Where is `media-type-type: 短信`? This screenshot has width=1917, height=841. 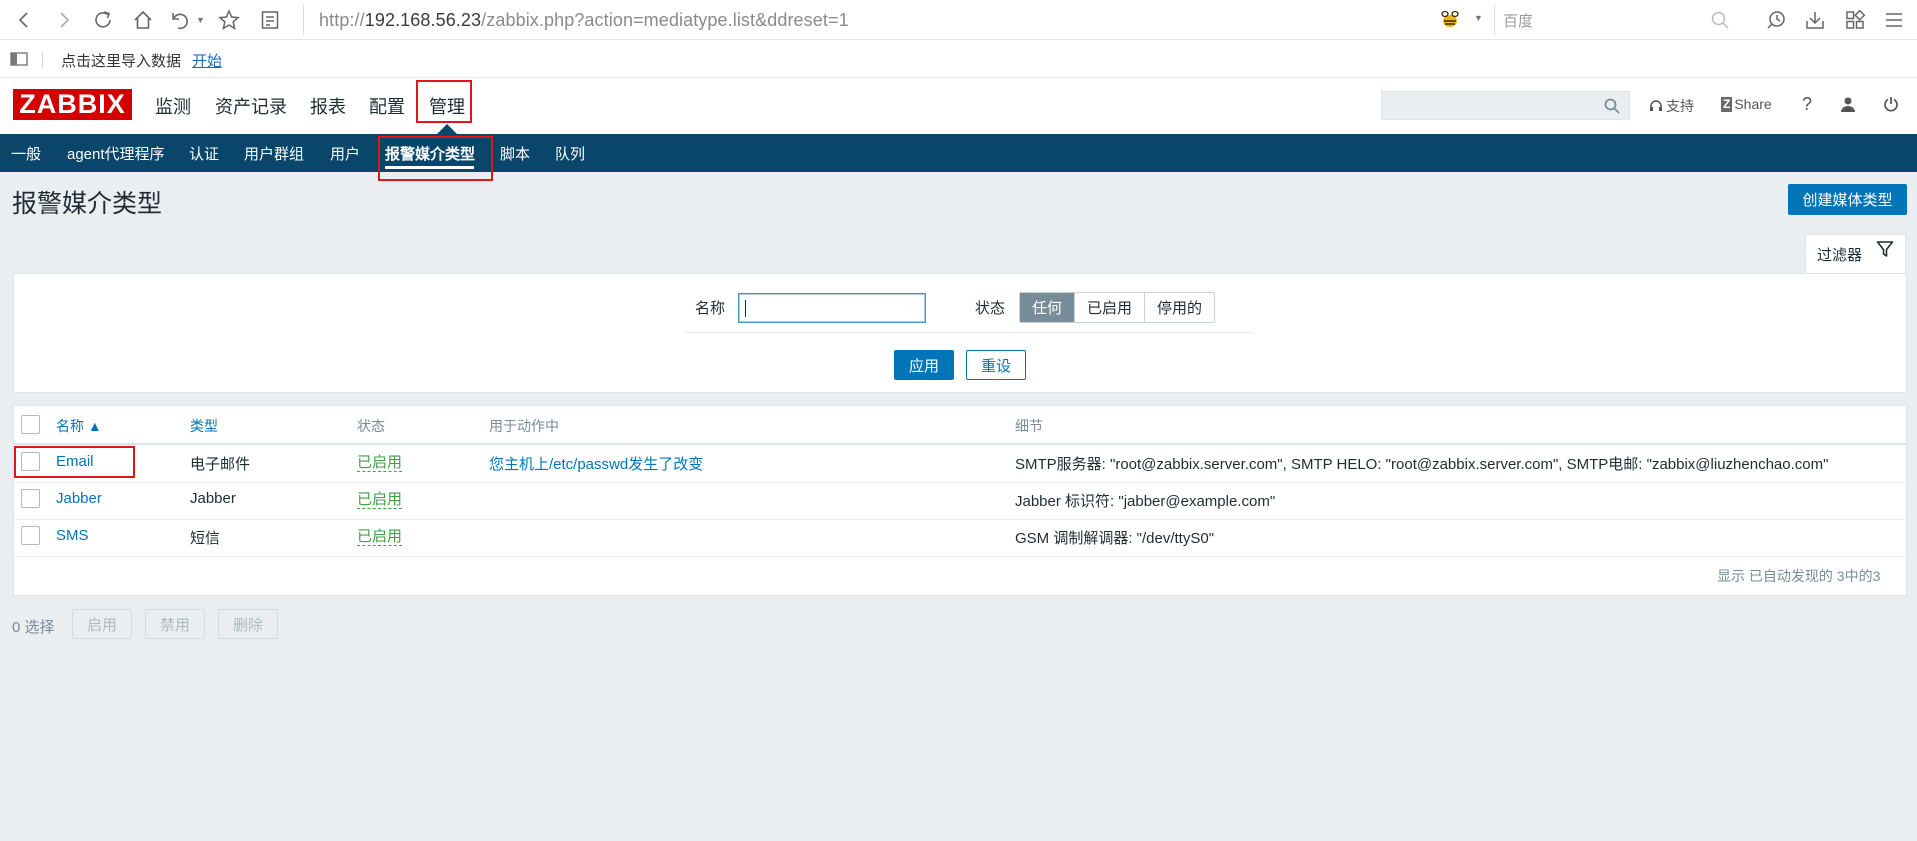
media-type-type: 短信 is located at coordinates (205, 538).